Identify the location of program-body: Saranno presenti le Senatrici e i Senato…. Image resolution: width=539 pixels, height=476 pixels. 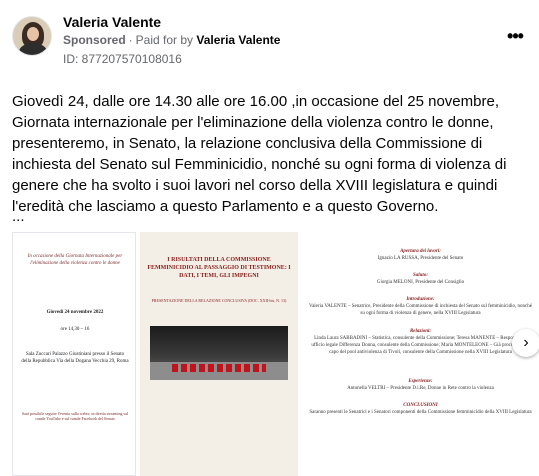
(420, 412).